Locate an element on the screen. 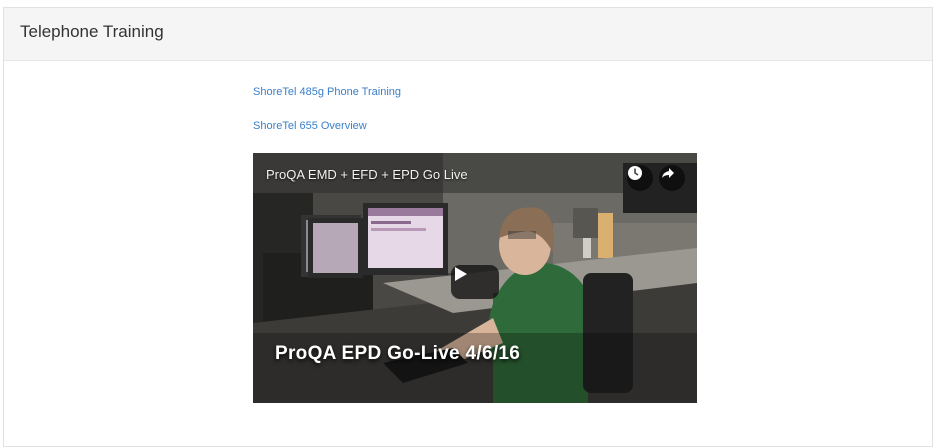 This screenshot has width=935, height=447. play-button is located at coordinates (475, 282).